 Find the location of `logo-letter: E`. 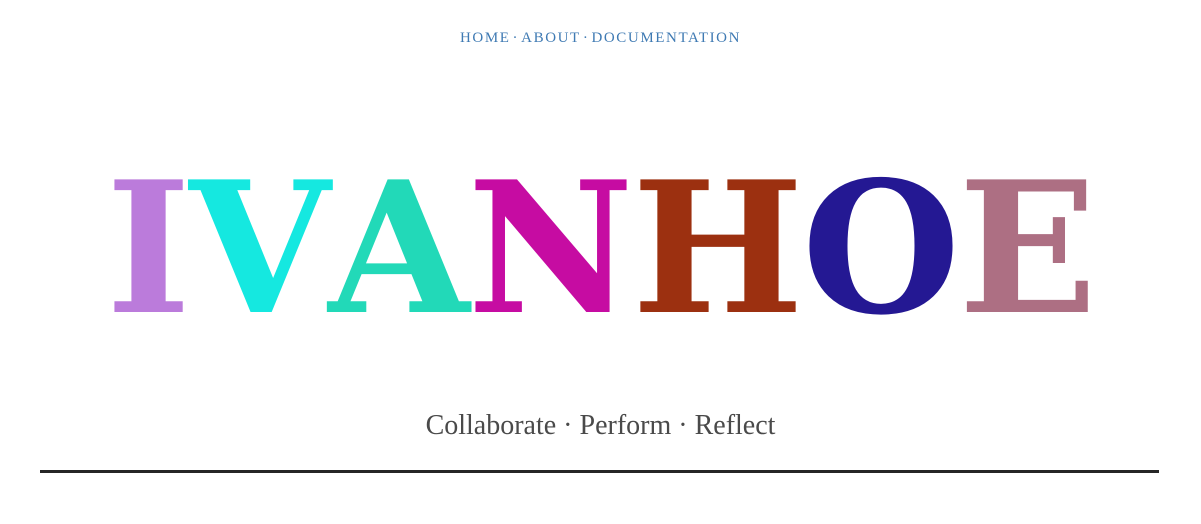

logo-letter: E is located at coordinates (1027, 248).